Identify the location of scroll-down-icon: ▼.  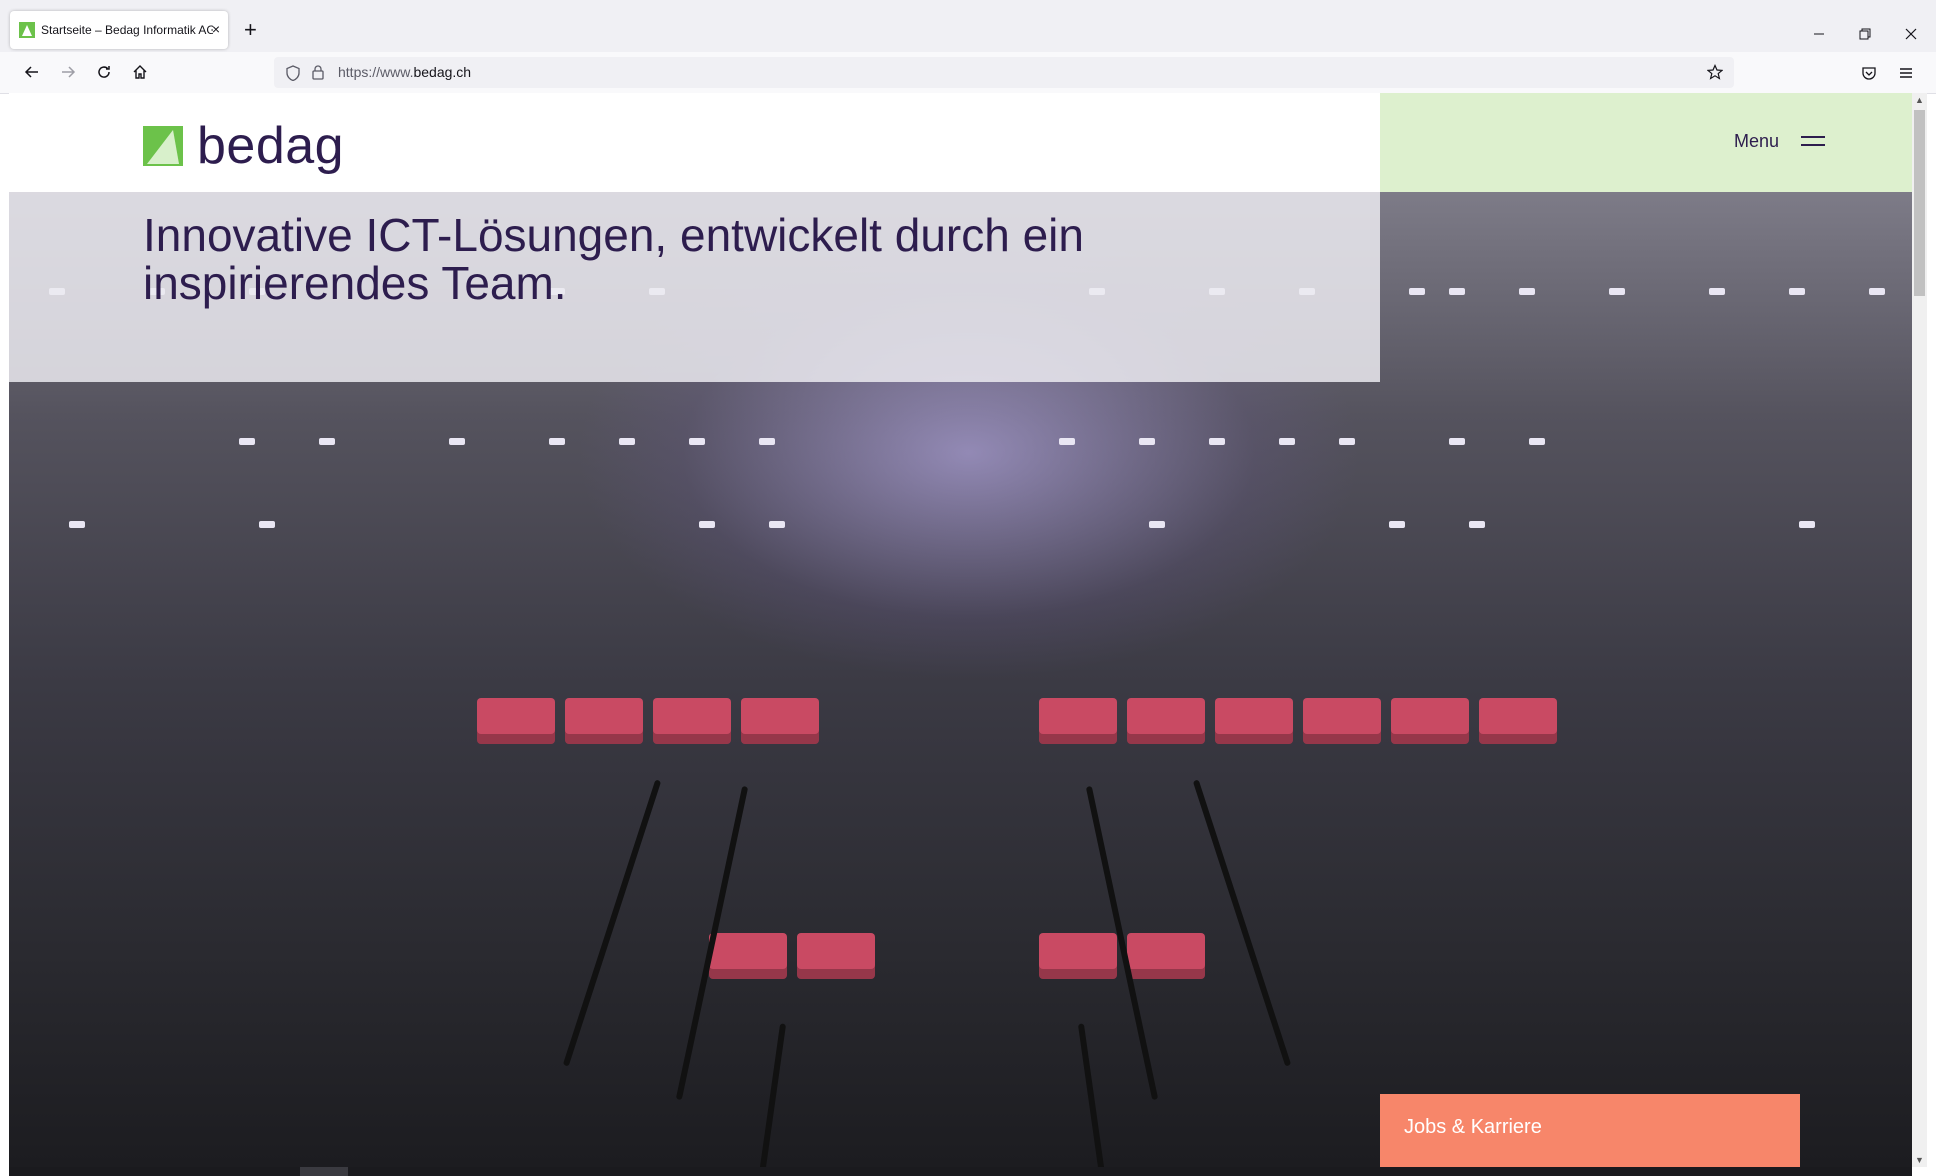
(1919, 1160).